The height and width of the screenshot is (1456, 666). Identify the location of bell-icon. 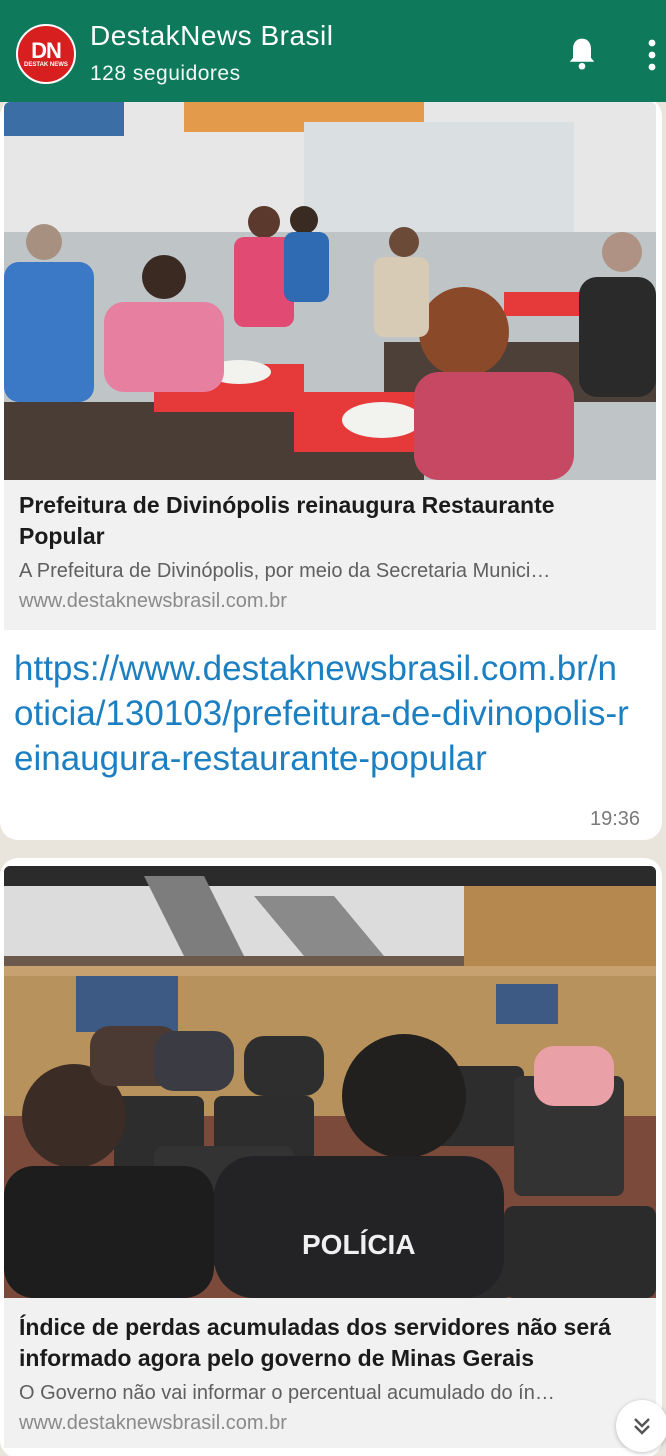
(582, 54).